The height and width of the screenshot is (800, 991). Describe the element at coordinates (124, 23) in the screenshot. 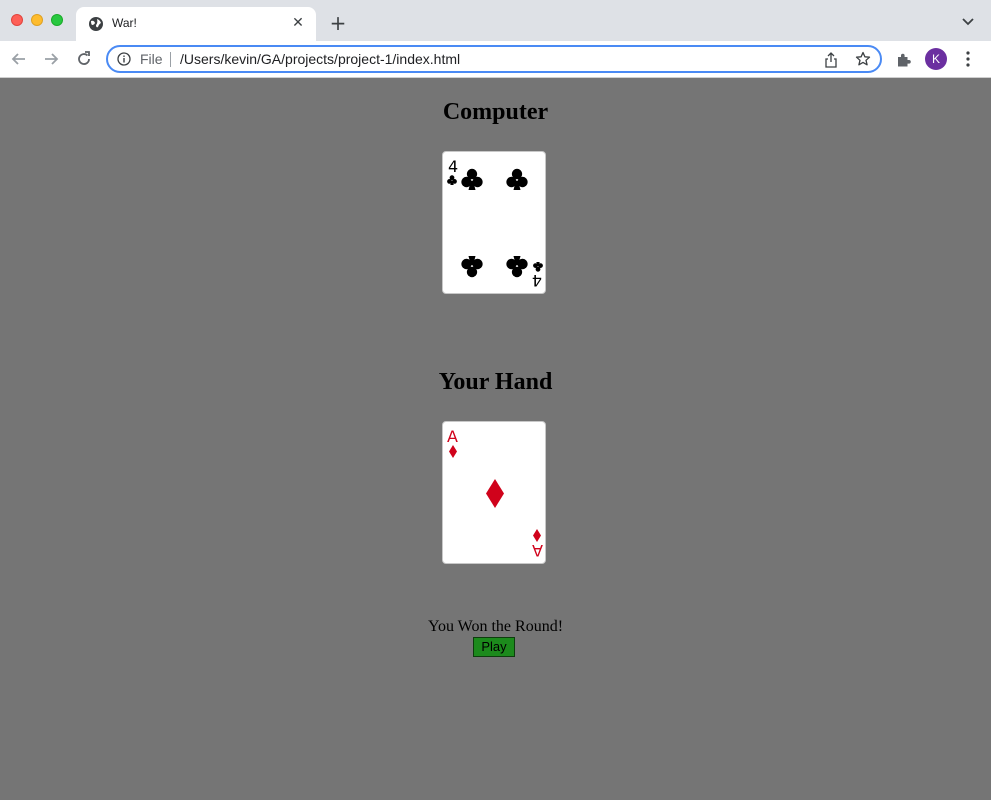

I see `tab-title: War!` at that location.